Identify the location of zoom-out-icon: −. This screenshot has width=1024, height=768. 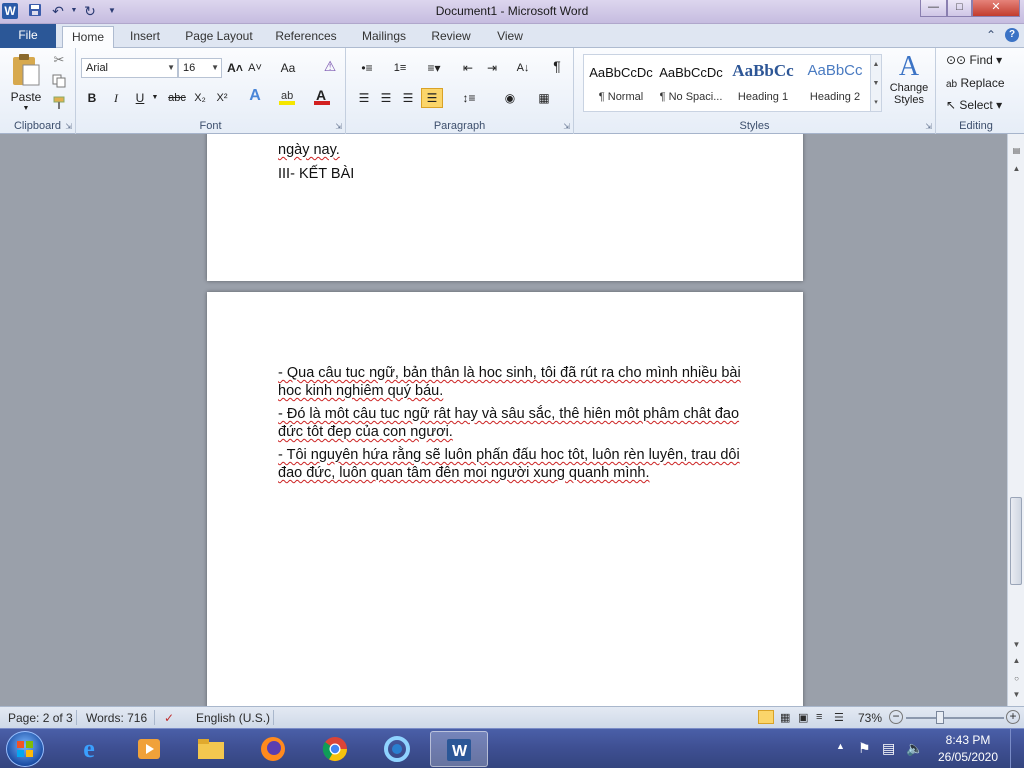
(896, 717).